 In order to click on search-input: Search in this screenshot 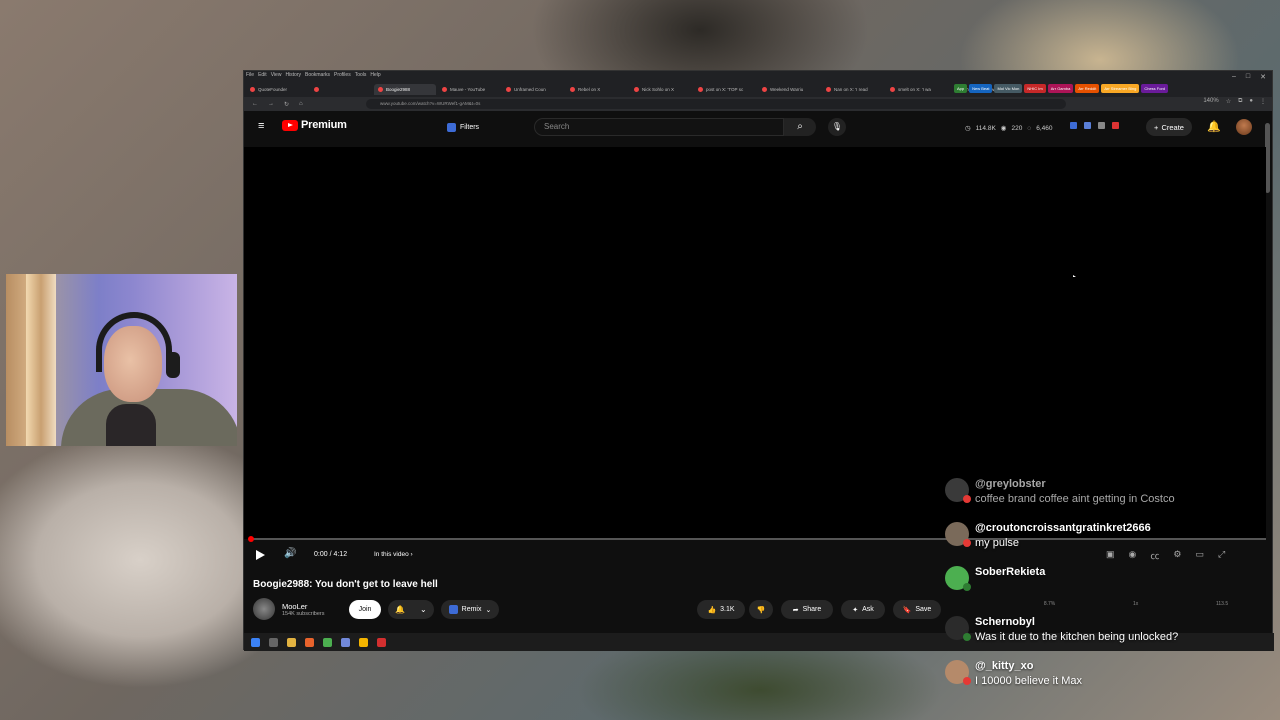, I will do `click(659, 127)`.